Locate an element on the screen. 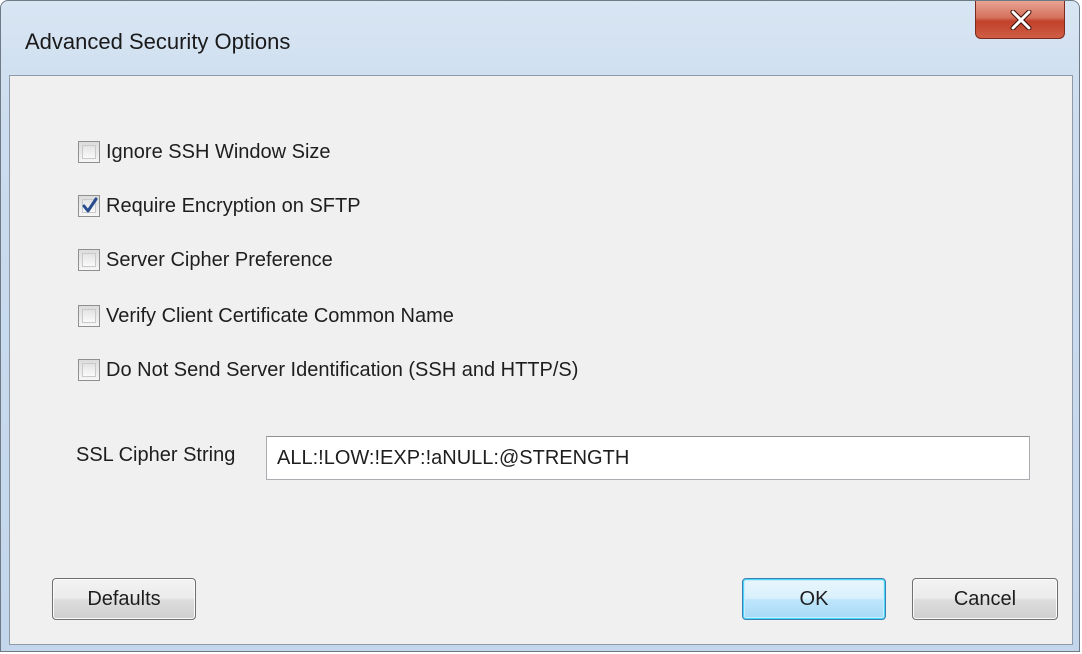  option-verify-client-cert-cn: Verify Client Certificate Common Name is located at coordinates (266, 316).